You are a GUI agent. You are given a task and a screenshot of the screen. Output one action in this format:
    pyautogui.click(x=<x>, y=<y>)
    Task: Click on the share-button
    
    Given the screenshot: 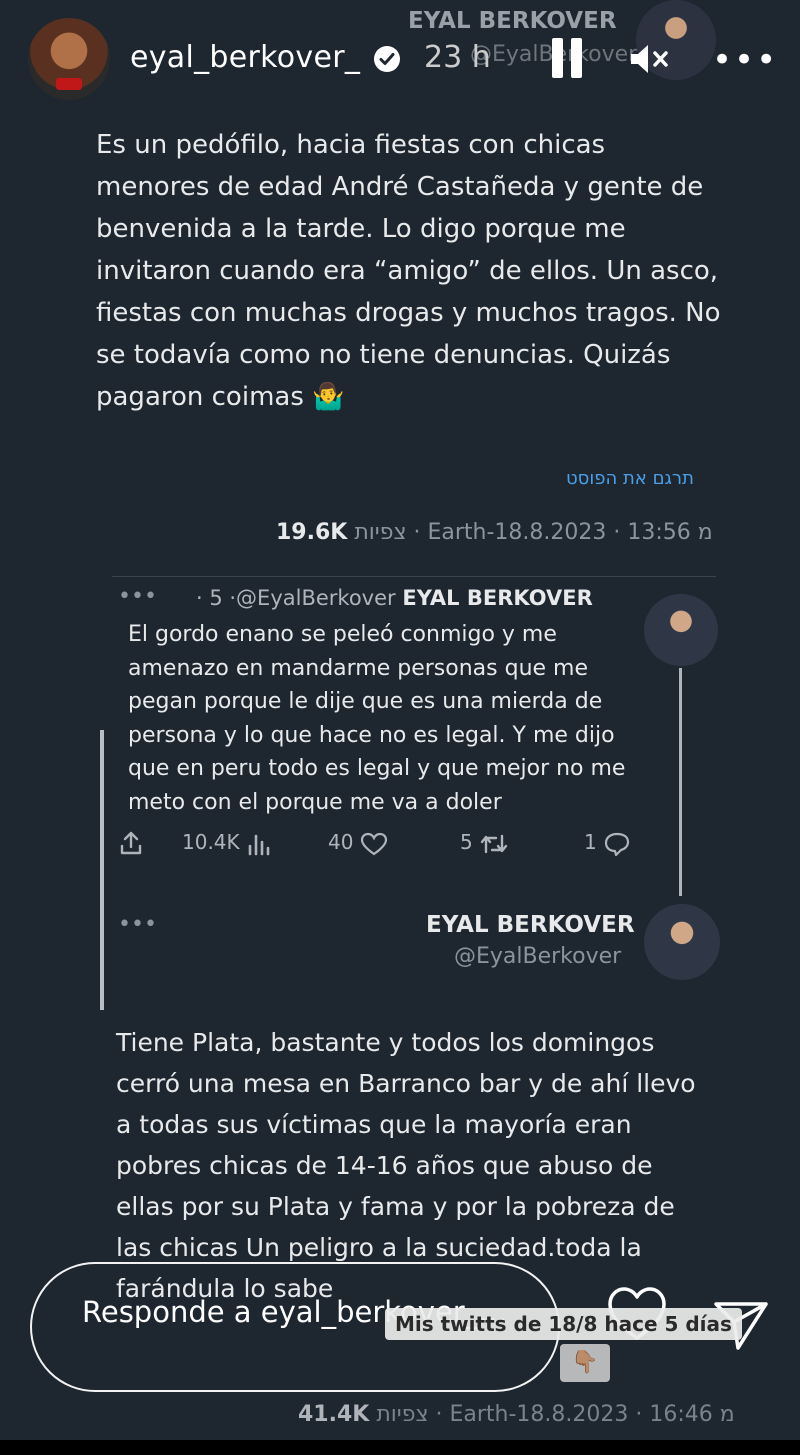 What is the action you would take?
    pyautogui.click(x=131, y=845)
    